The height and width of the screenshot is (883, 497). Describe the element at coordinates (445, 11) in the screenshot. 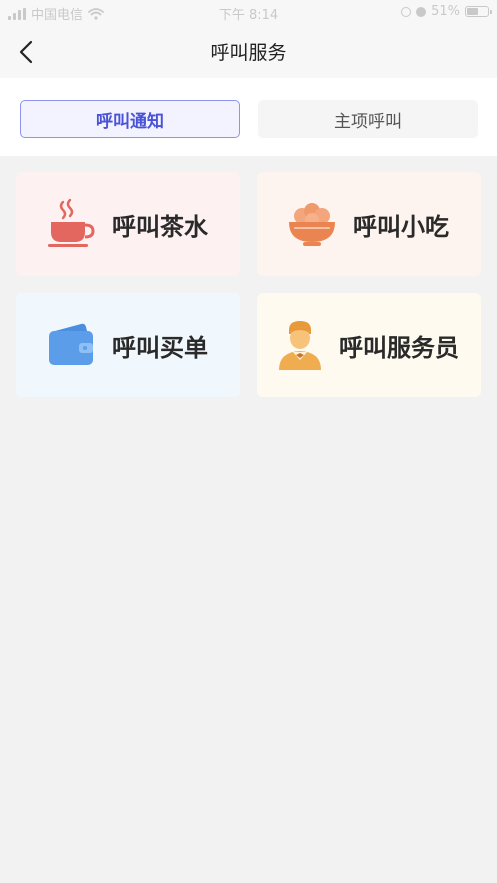

I see `battery-percent: 51%` at that location.